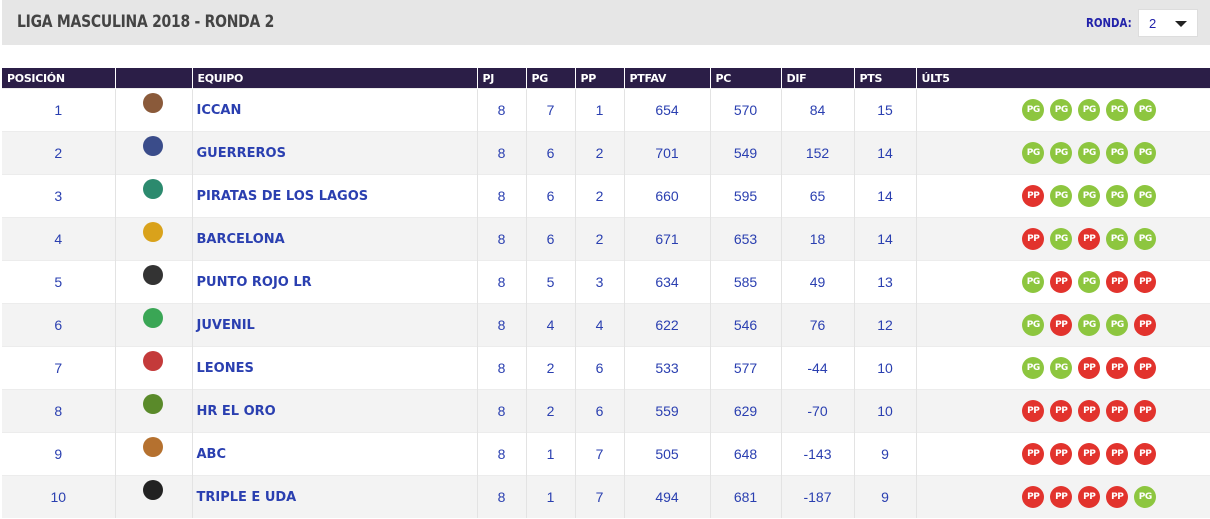 The image size is (1210, 519). Describe the element at coordinates (600, 78) in the screenshot. I see `col-header-pp: PP` at that location.